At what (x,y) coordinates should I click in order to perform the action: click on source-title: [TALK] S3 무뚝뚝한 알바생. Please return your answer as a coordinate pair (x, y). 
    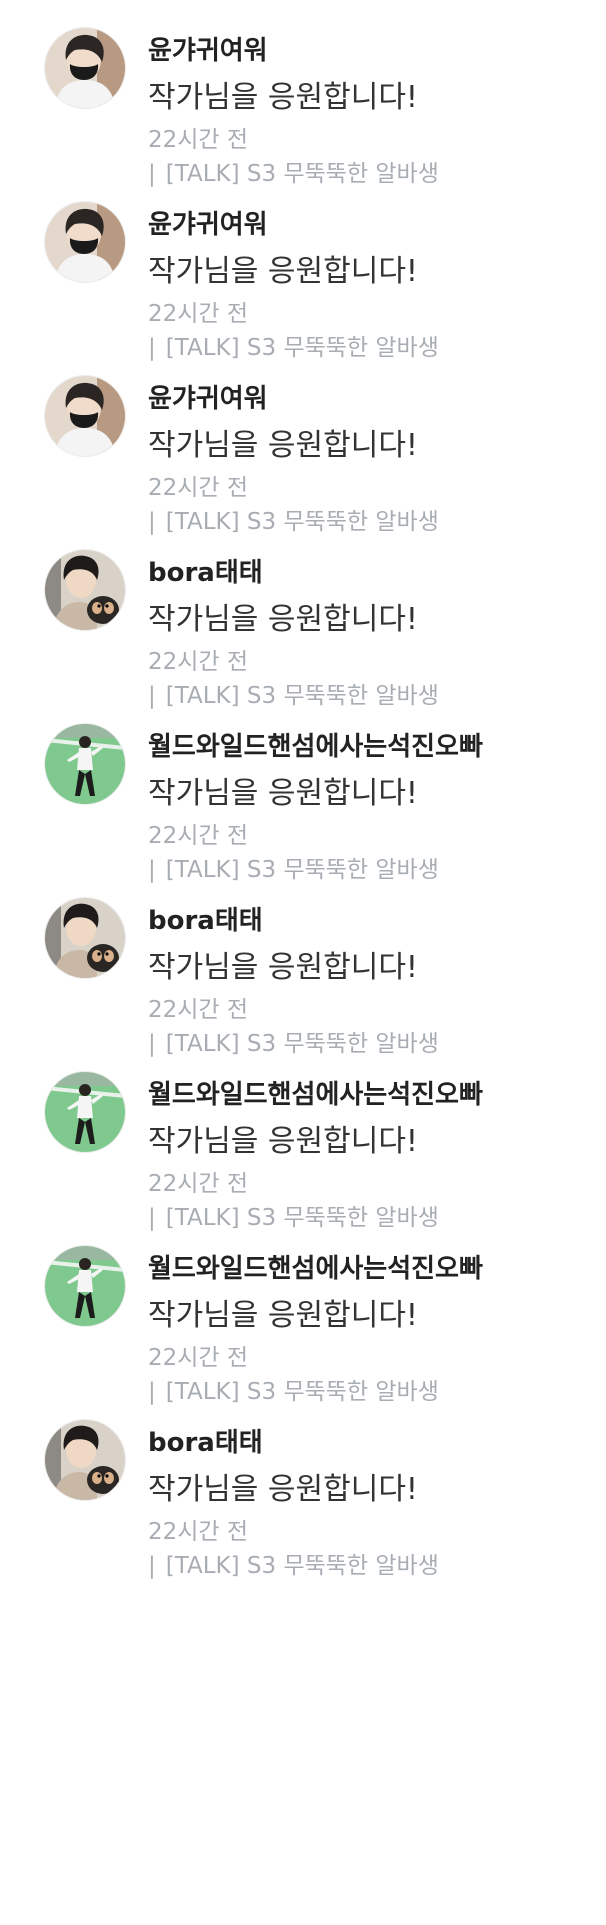
    Looking at the image, I should click on (302, 1566).